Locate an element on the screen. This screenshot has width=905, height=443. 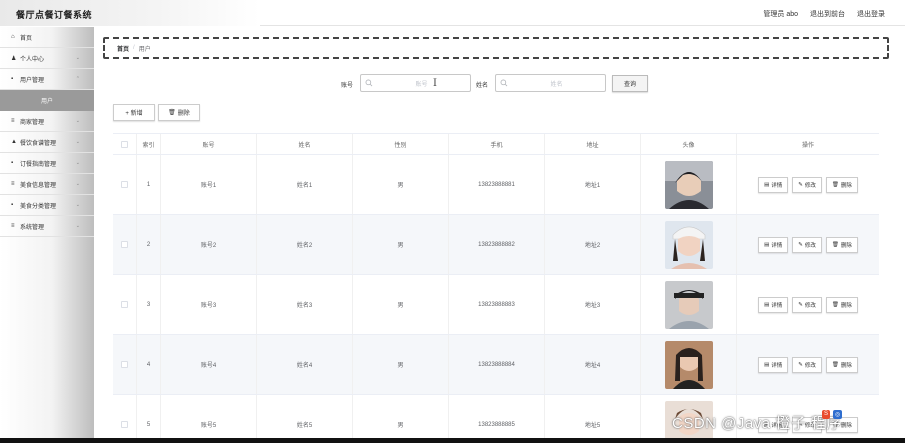
name-search-input: 姓名 is located at coordinates (550, 83).